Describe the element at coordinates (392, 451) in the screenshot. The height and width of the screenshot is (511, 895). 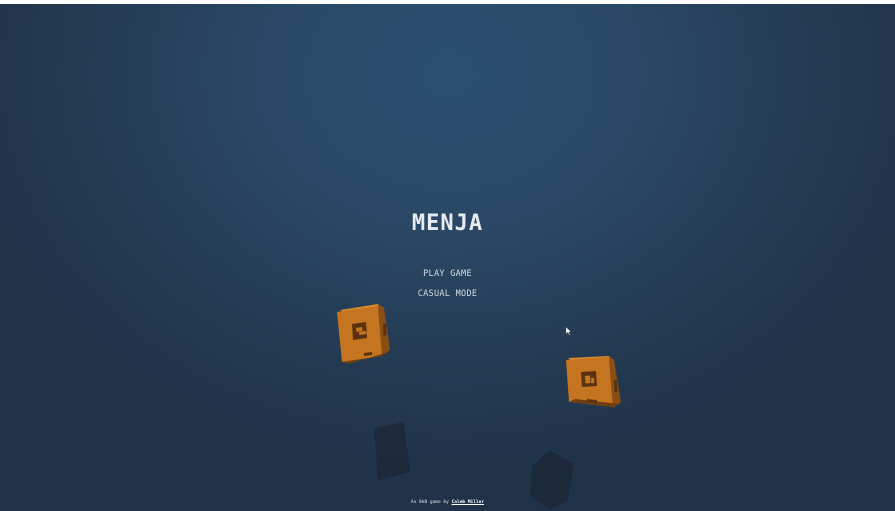
I see `cube-shadow-left` at that location.